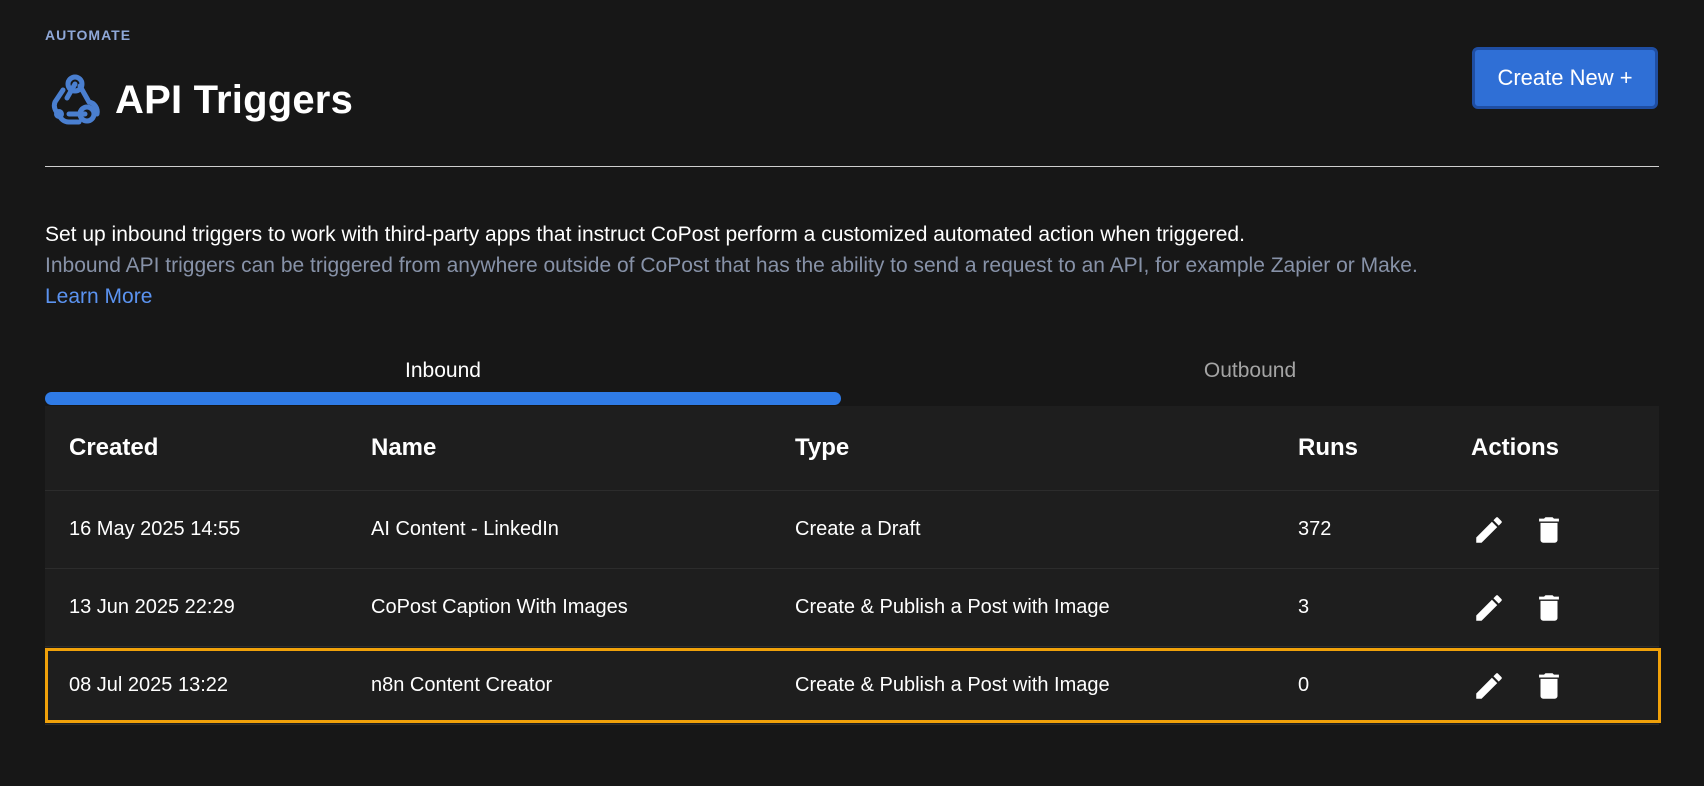  I want to click on column-header-created: Created, so click(114, 447).